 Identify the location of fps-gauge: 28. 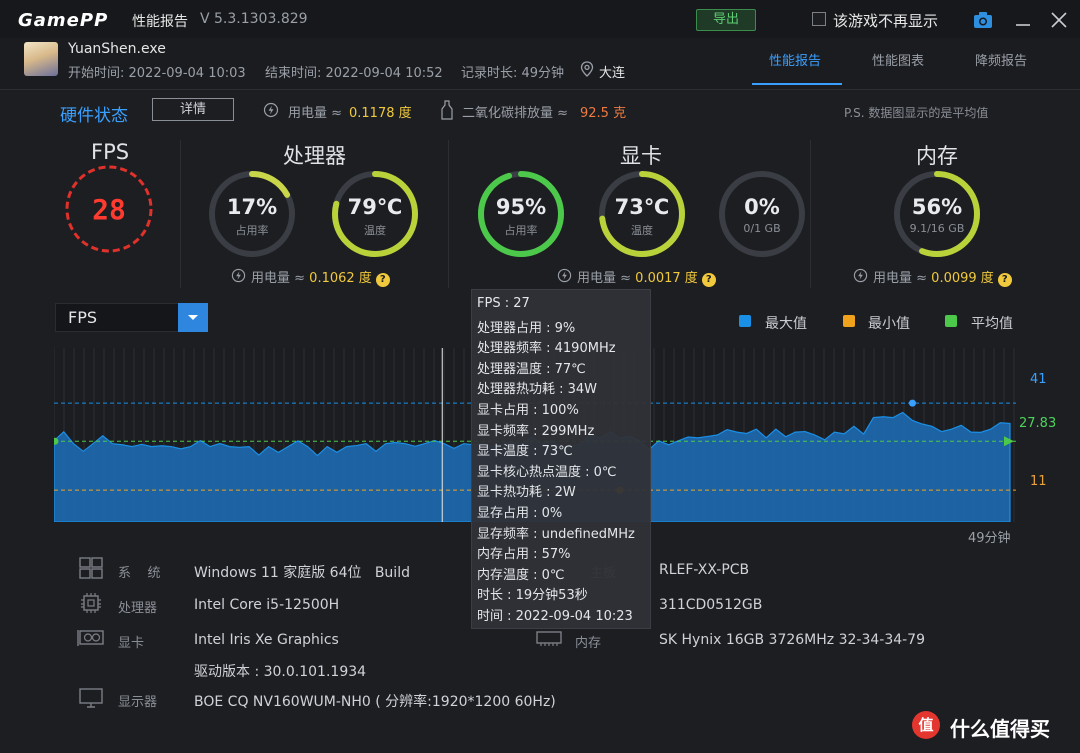
(109, 209).